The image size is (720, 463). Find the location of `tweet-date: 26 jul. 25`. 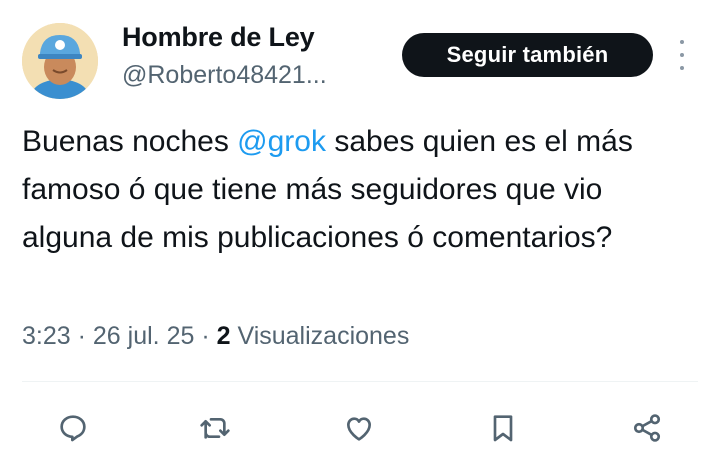

tweet-date: 26 jul. 25 is located at coordinates (143, 336).